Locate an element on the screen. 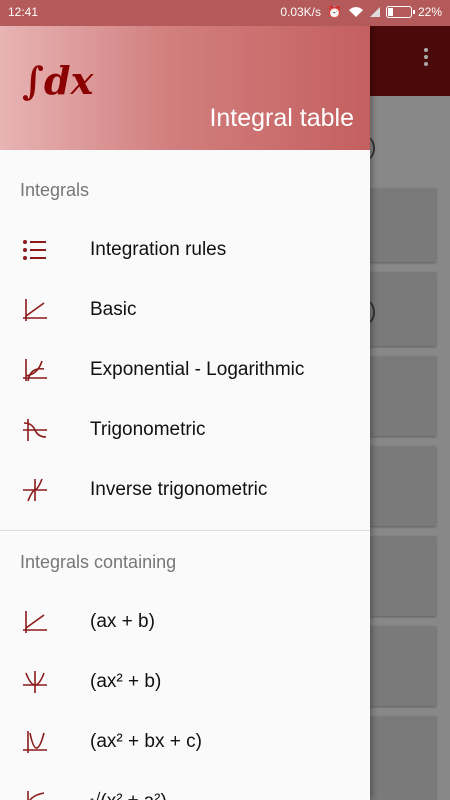 The image size is (450, 800). quadratic-graph-icon is located at coordinates (35, 742).